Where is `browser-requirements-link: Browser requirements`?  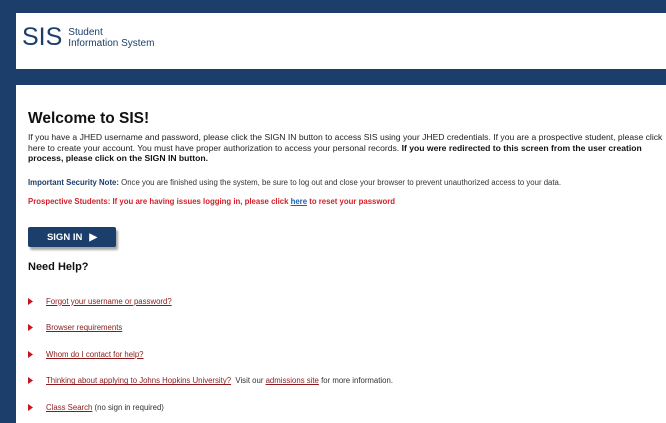 browser-requirements-link: Browser requirements is located at coordinates (84, 327).